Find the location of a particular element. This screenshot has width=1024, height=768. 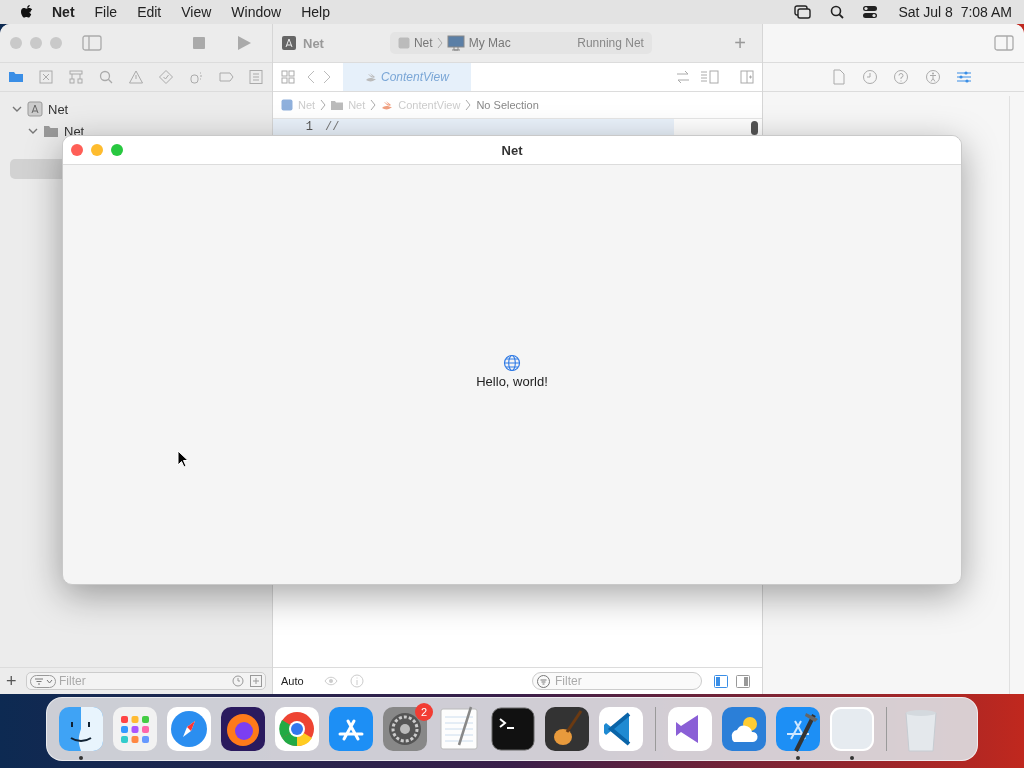

line-number: 1 is located at coordinates (309, 127).